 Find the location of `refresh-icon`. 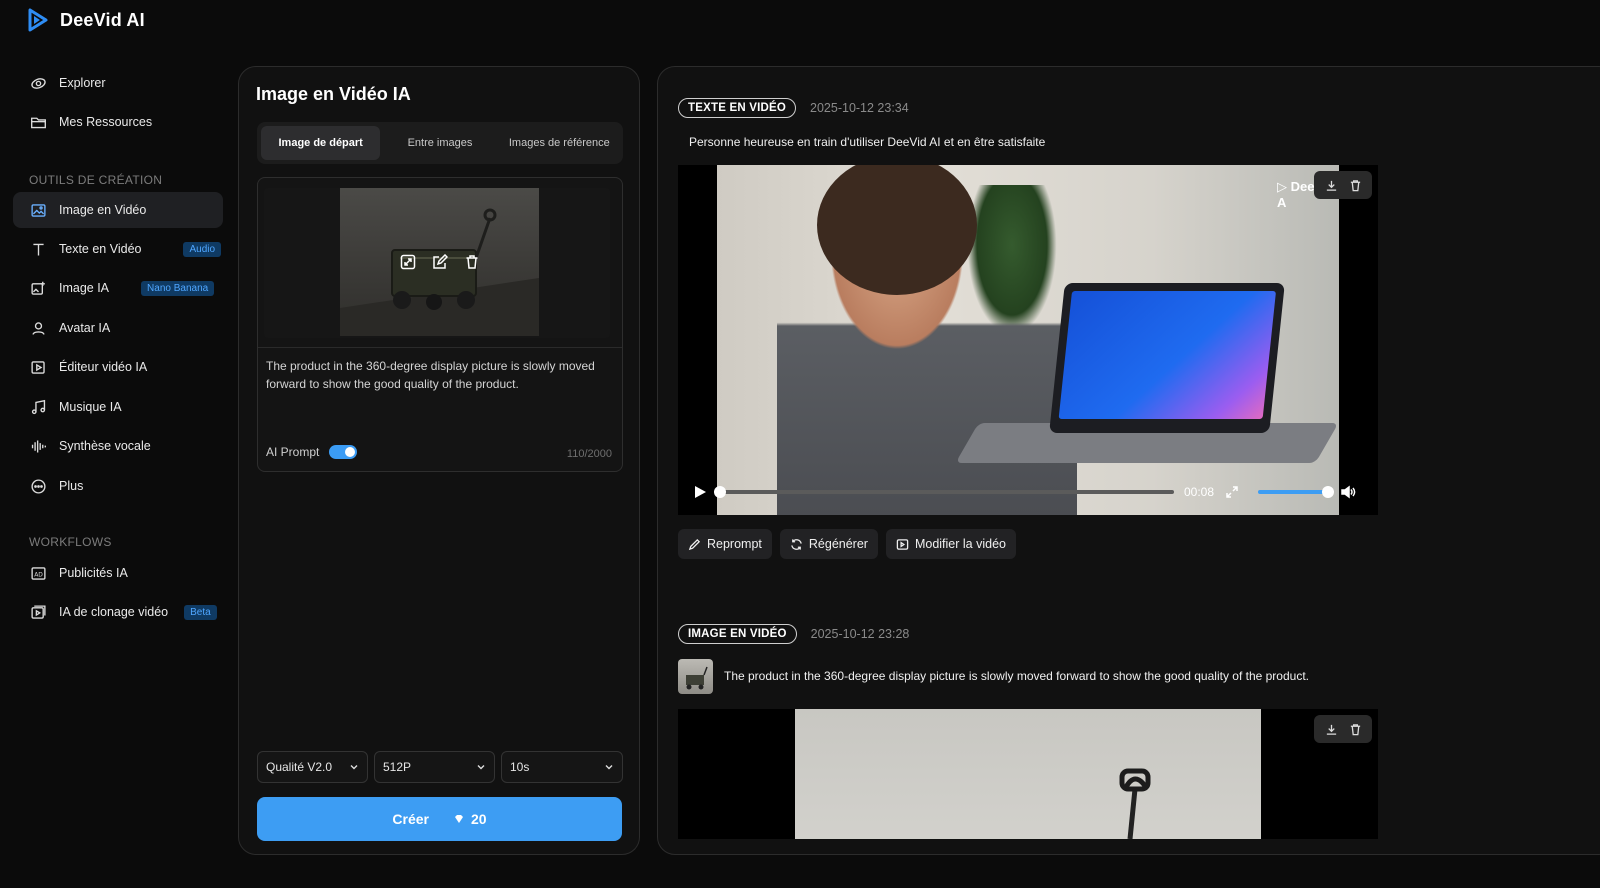

refresh-icon is located at coordinates (796, 544).